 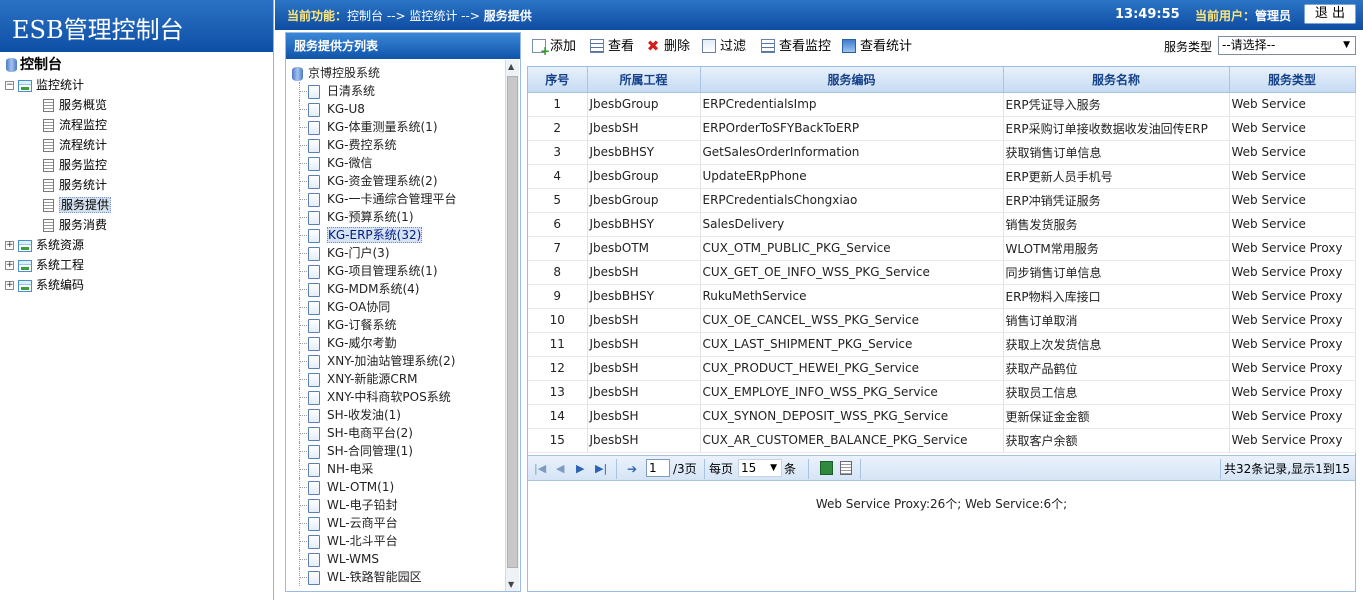 I want to click on tree-item: KG-一卡通综合管理平台, so click(x=398, y=199).